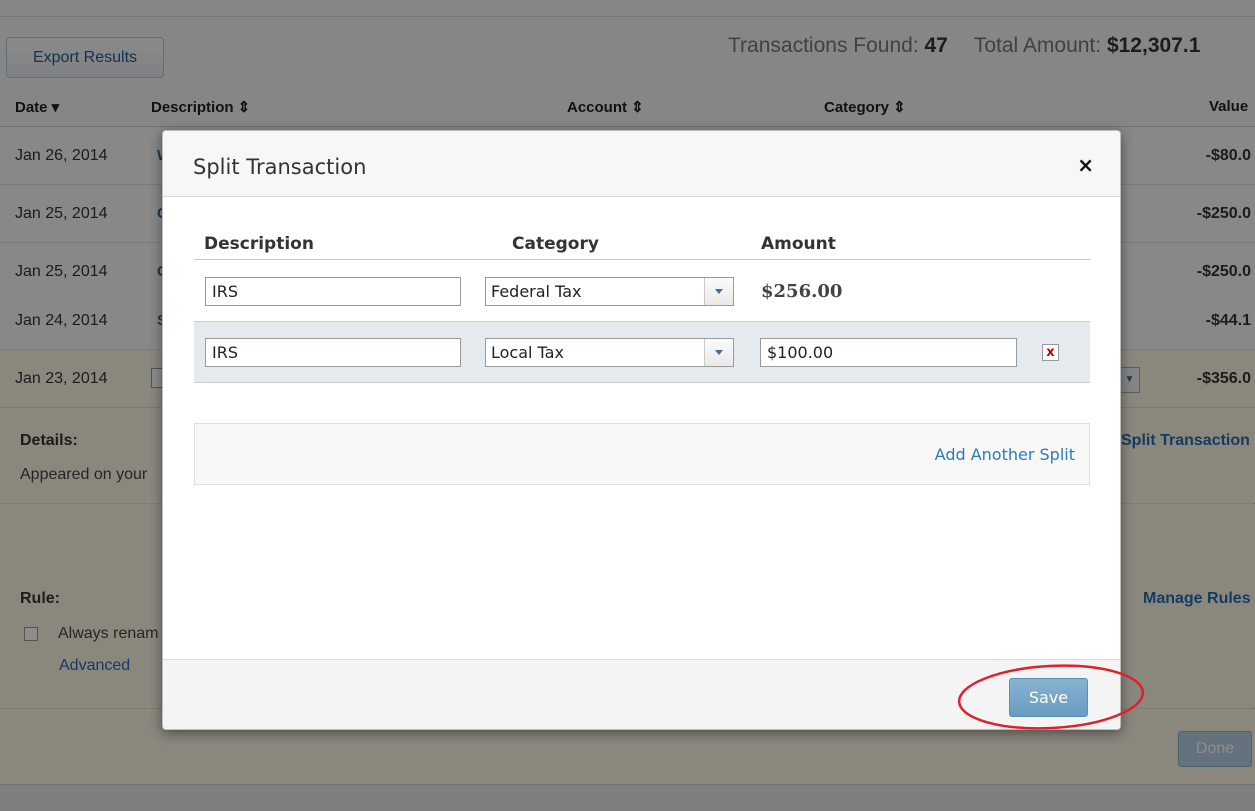 This screenshot has height=811, width=1255. Describe the element at coordinates (536, 291) in the screenshot. I see `split-category-value: Federal Tax` at that location.